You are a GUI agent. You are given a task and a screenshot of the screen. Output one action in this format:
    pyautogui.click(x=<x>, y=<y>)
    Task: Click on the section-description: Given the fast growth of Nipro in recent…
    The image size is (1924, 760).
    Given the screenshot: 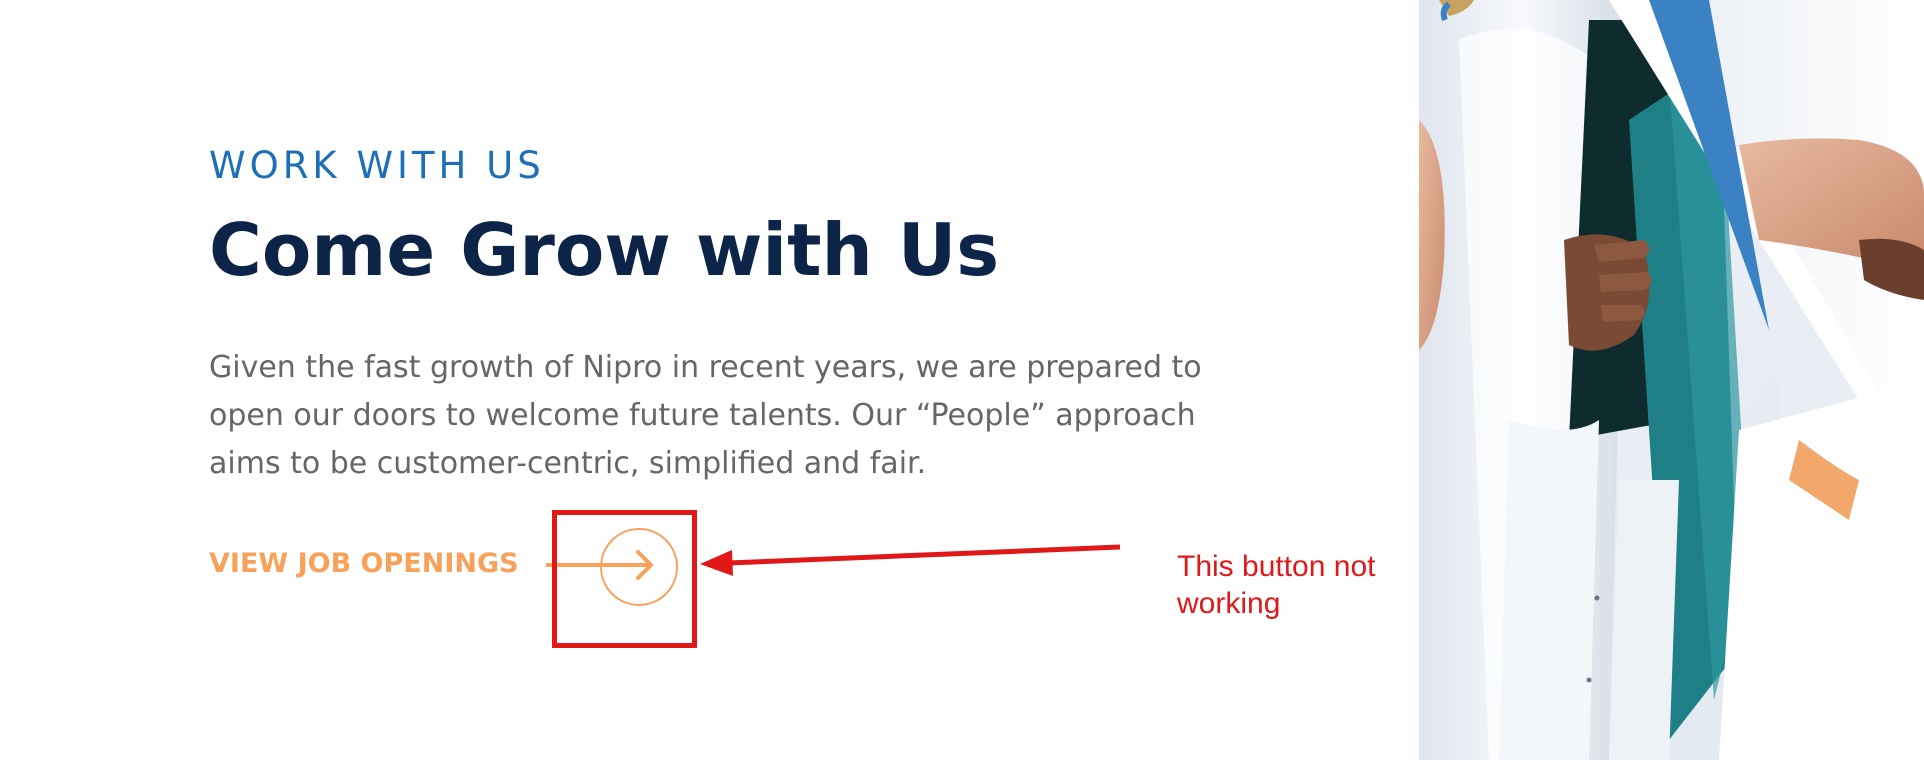 What is the action you would take?
    pyautogui.click(x=705, y=415)
    